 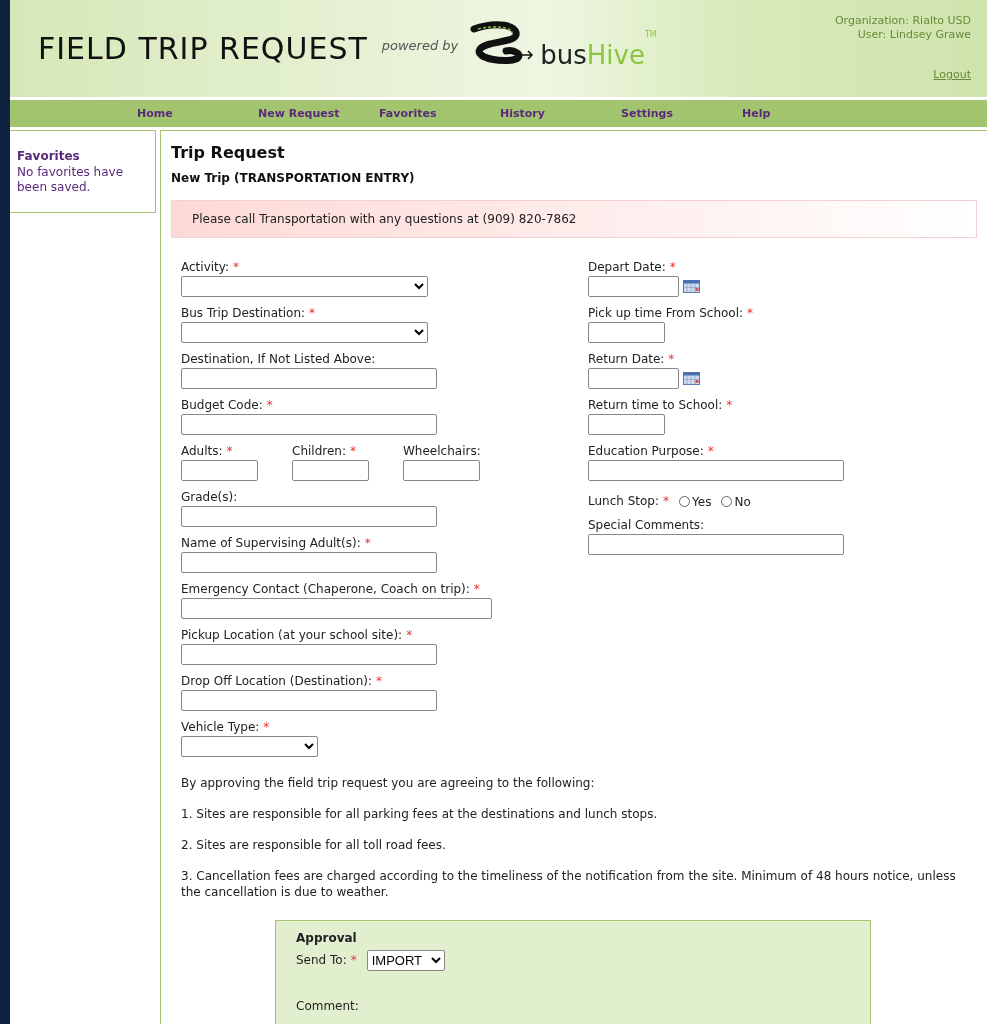 I want to click on field-label: Special Comments:, so click(x=646, y=525).